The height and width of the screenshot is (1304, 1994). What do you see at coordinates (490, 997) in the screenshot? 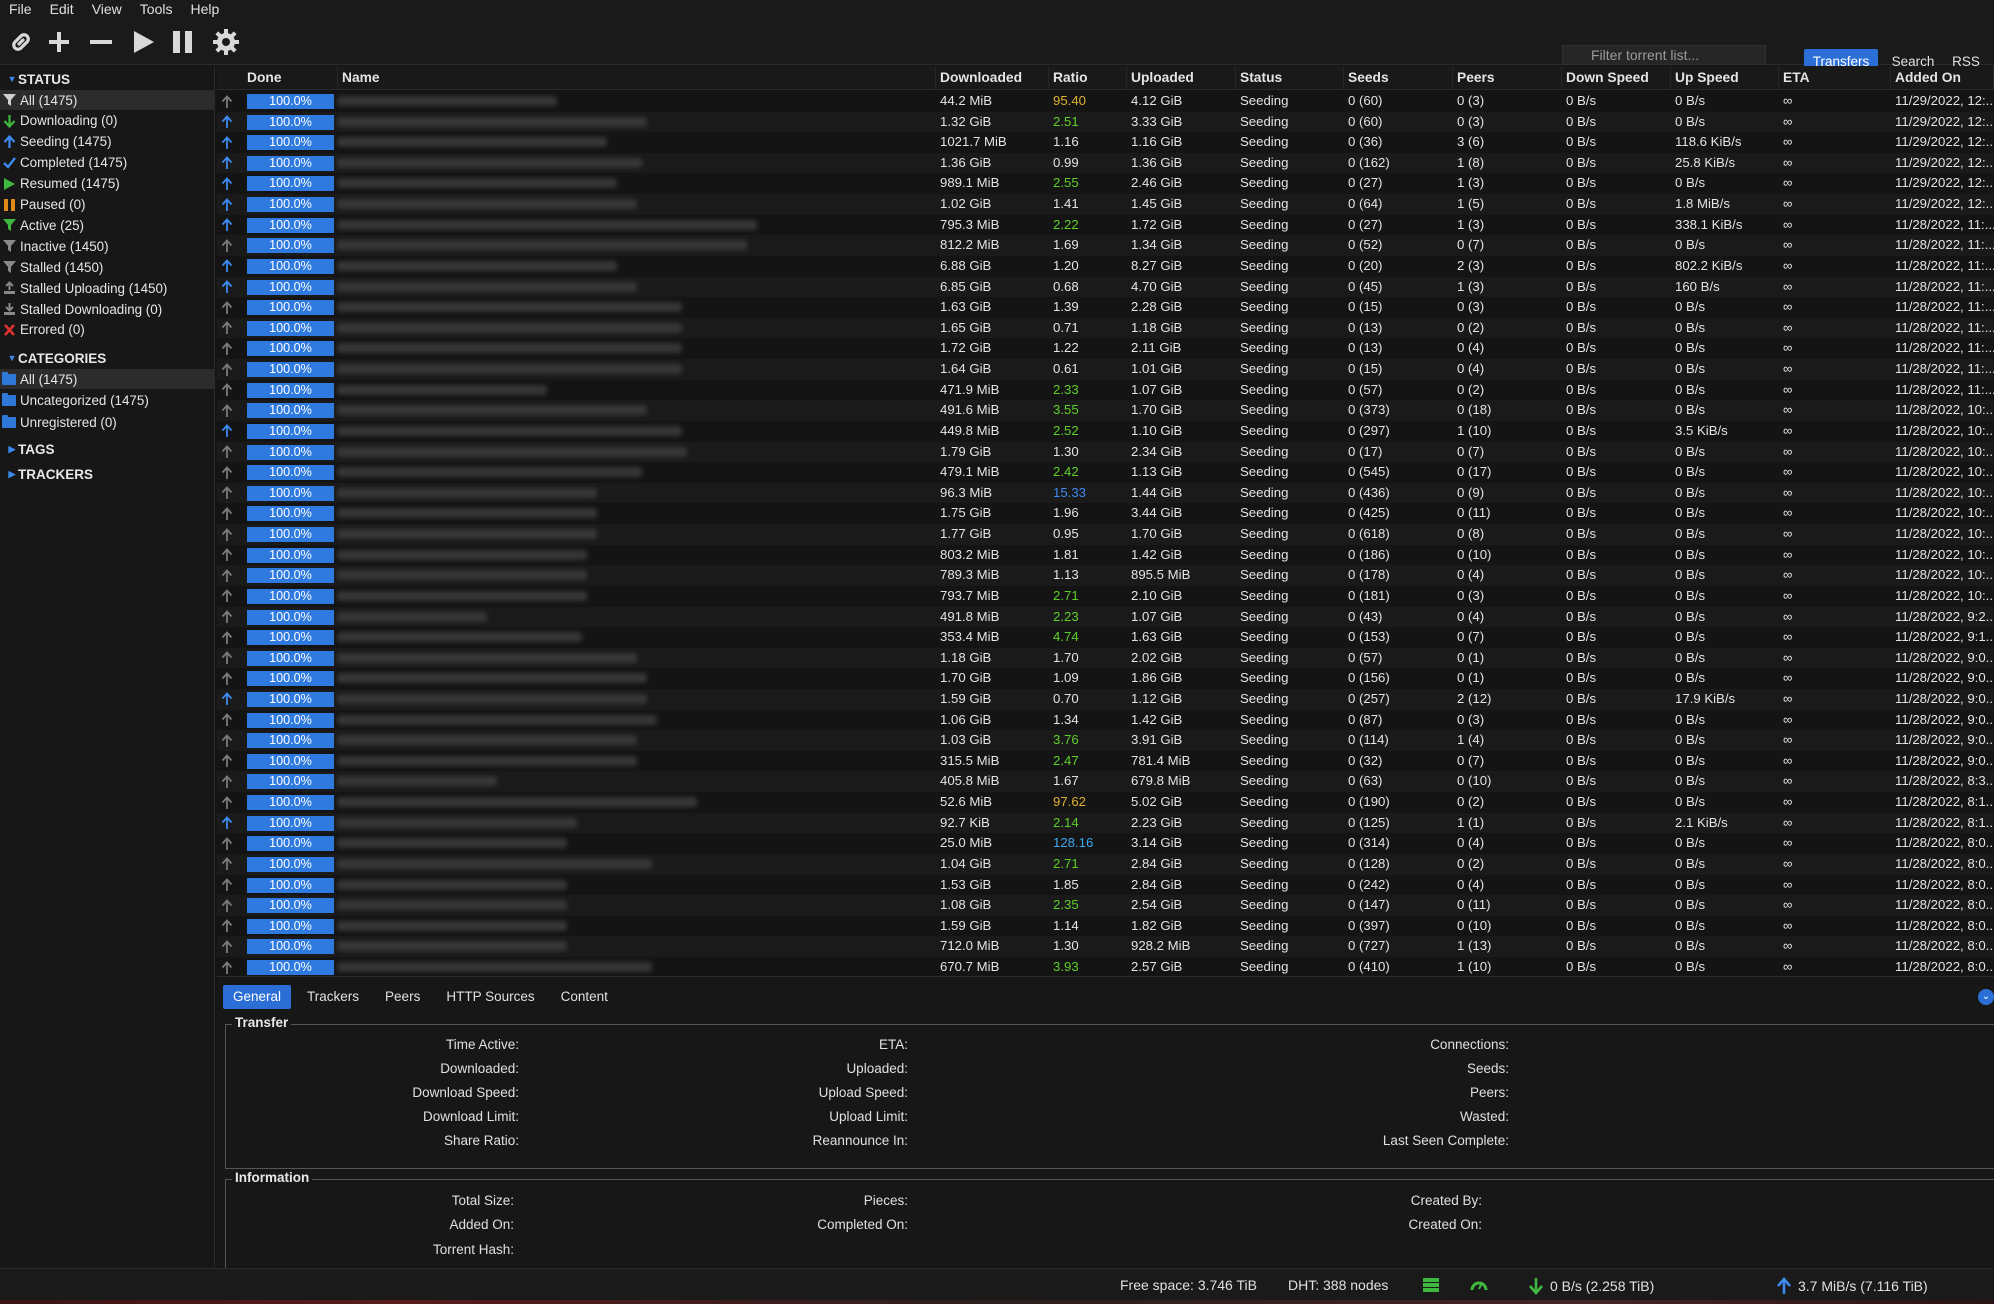
I see `properties-tab-http-sources: HTTP Sources` at bounding box center [490, 997].